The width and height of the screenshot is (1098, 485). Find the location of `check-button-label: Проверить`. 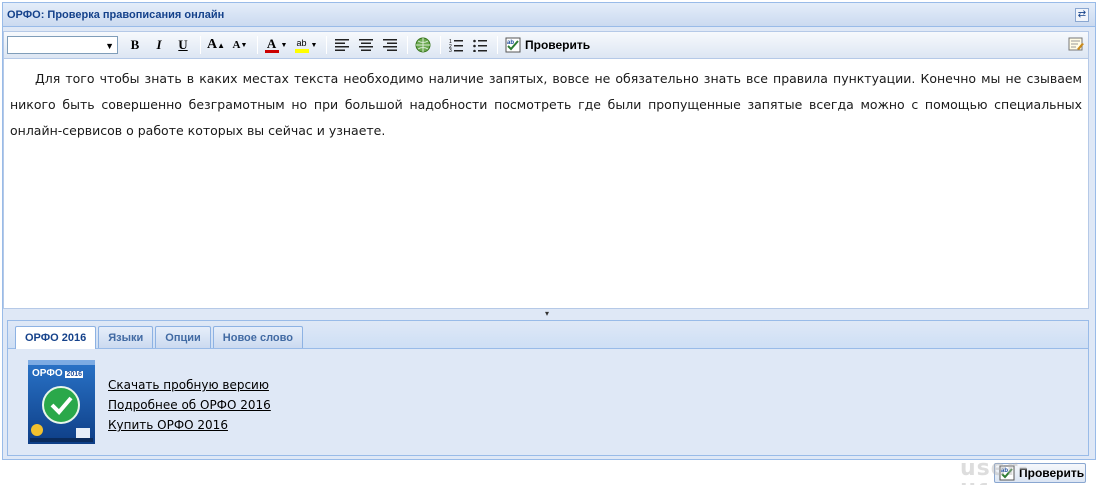

check-button-label: Проверить is located at coordinates (558, 45).